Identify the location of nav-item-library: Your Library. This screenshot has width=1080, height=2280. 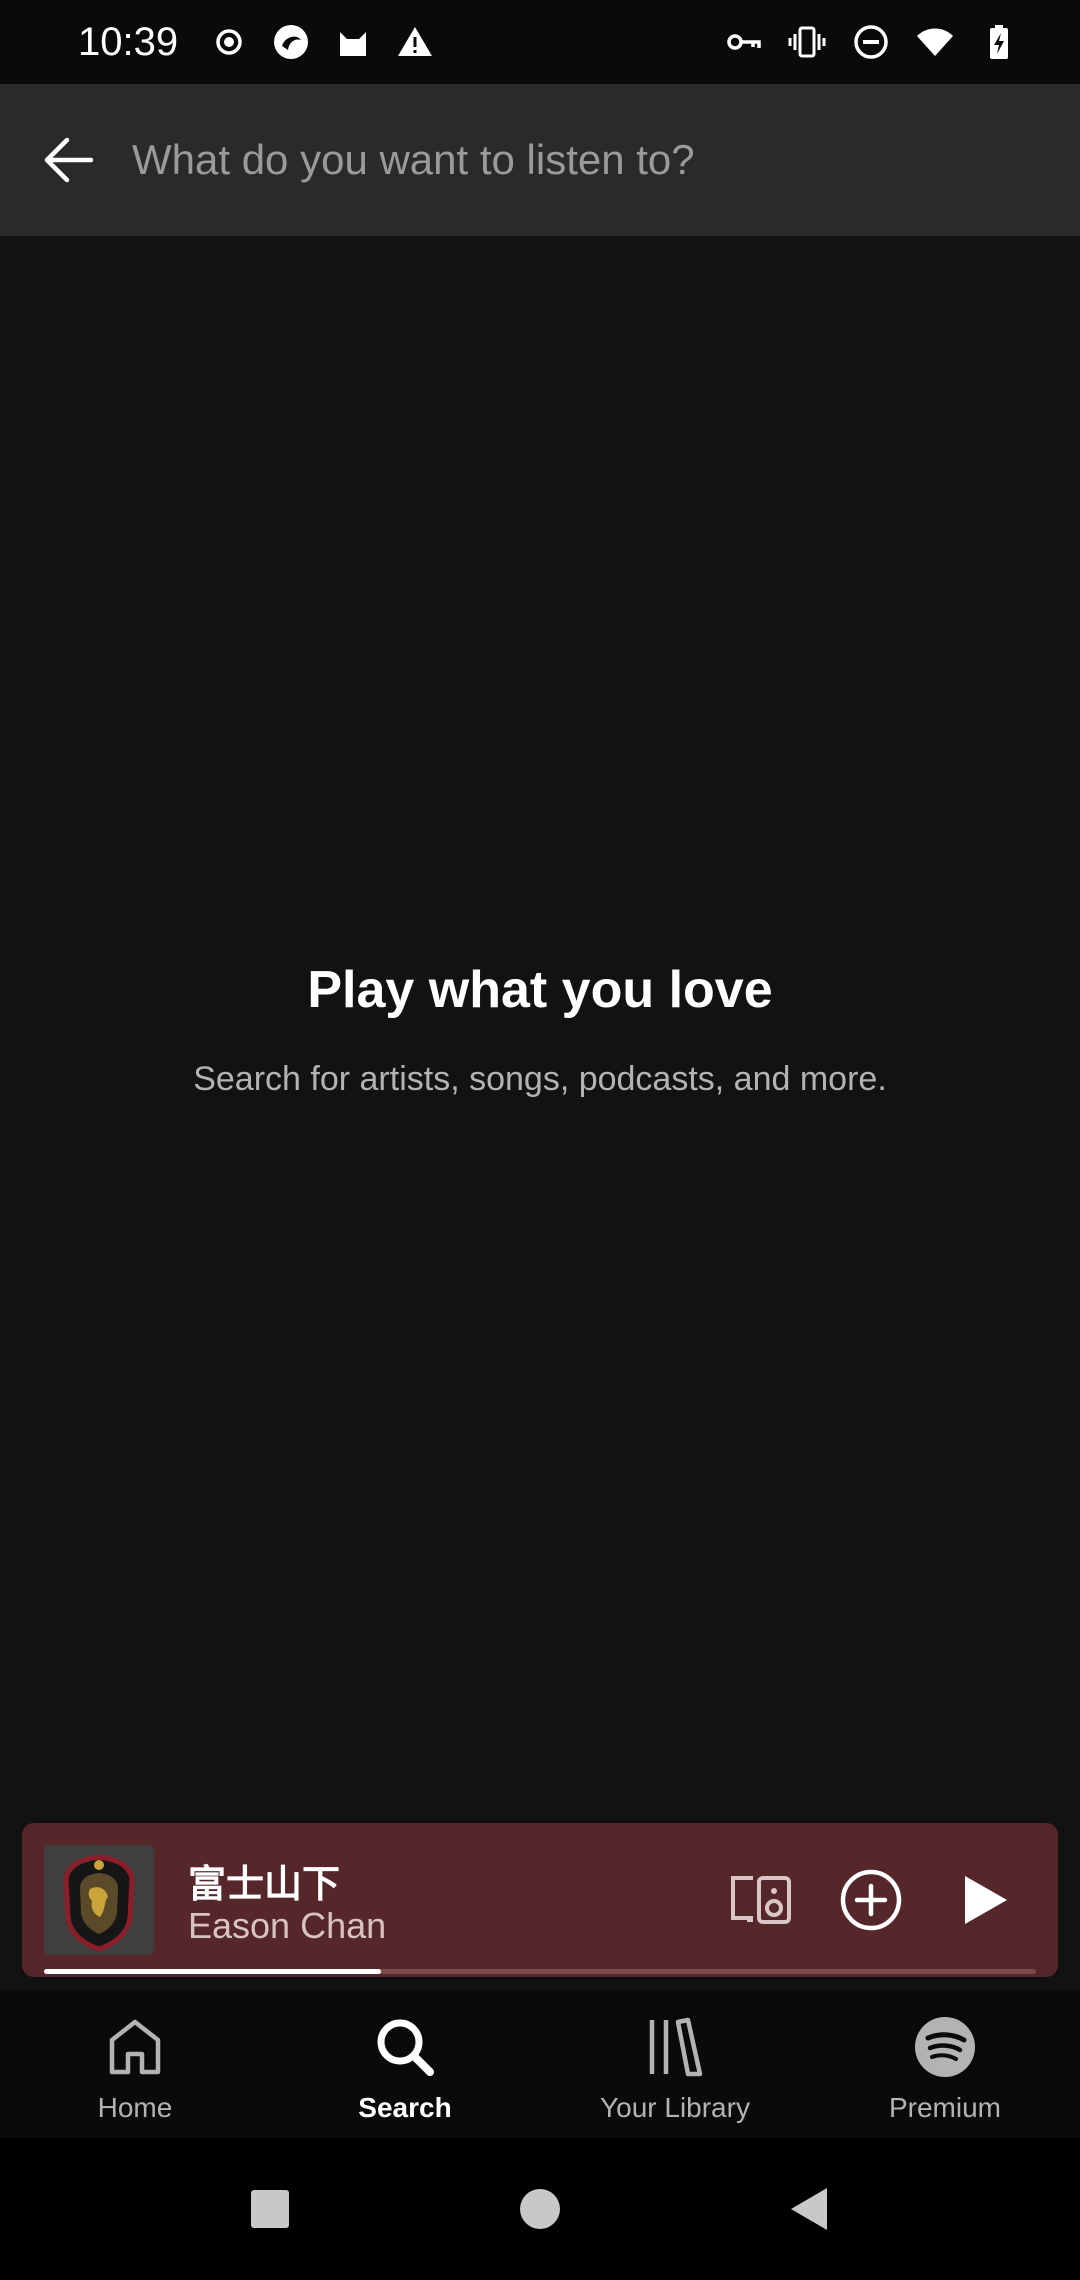
(675, 2064).